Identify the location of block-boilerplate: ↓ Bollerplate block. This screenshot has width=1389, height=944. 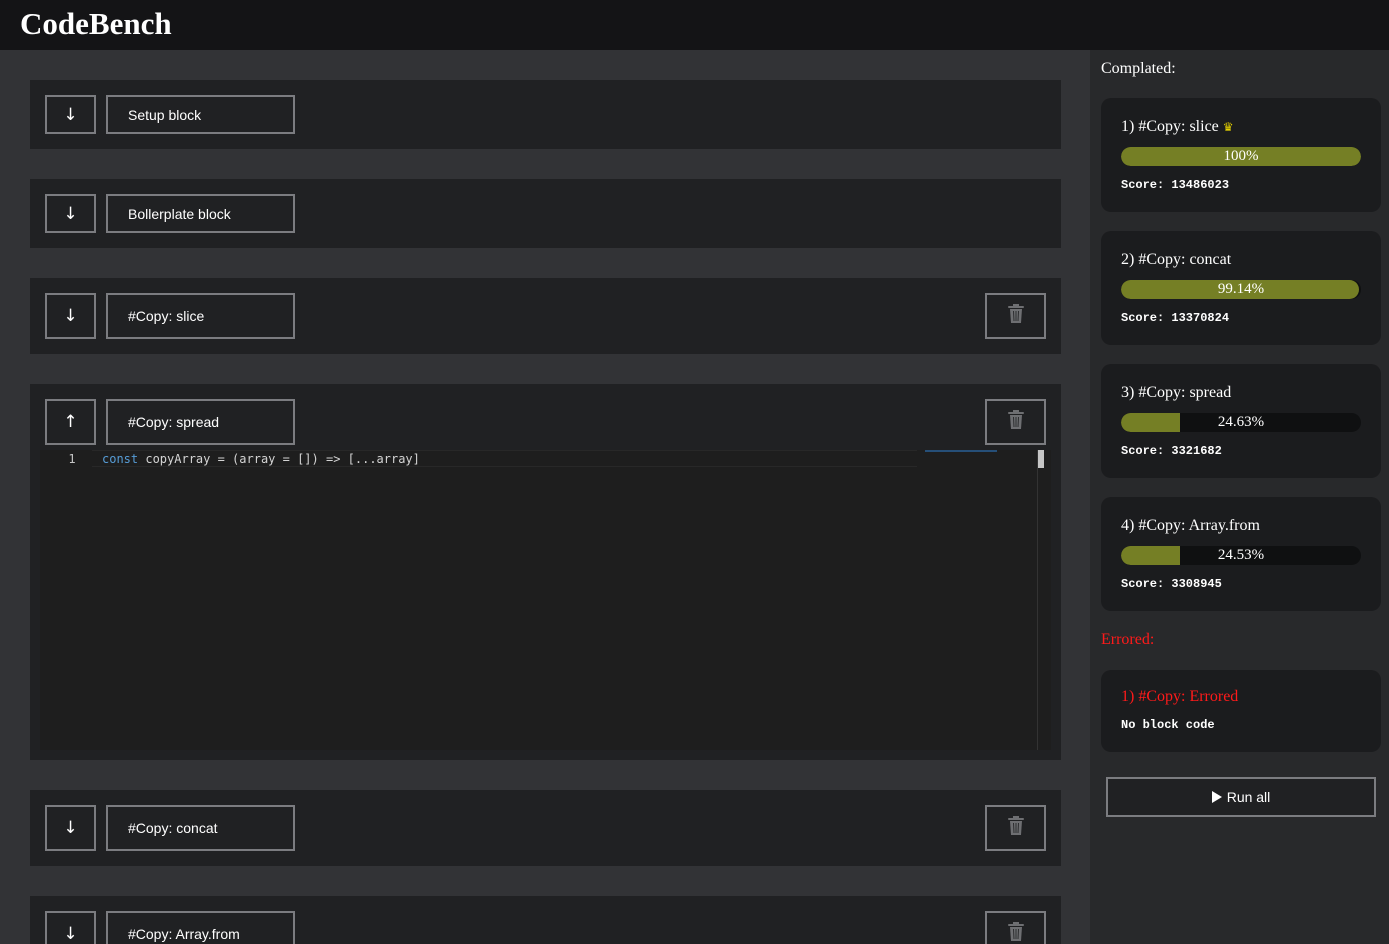
(545, 213).